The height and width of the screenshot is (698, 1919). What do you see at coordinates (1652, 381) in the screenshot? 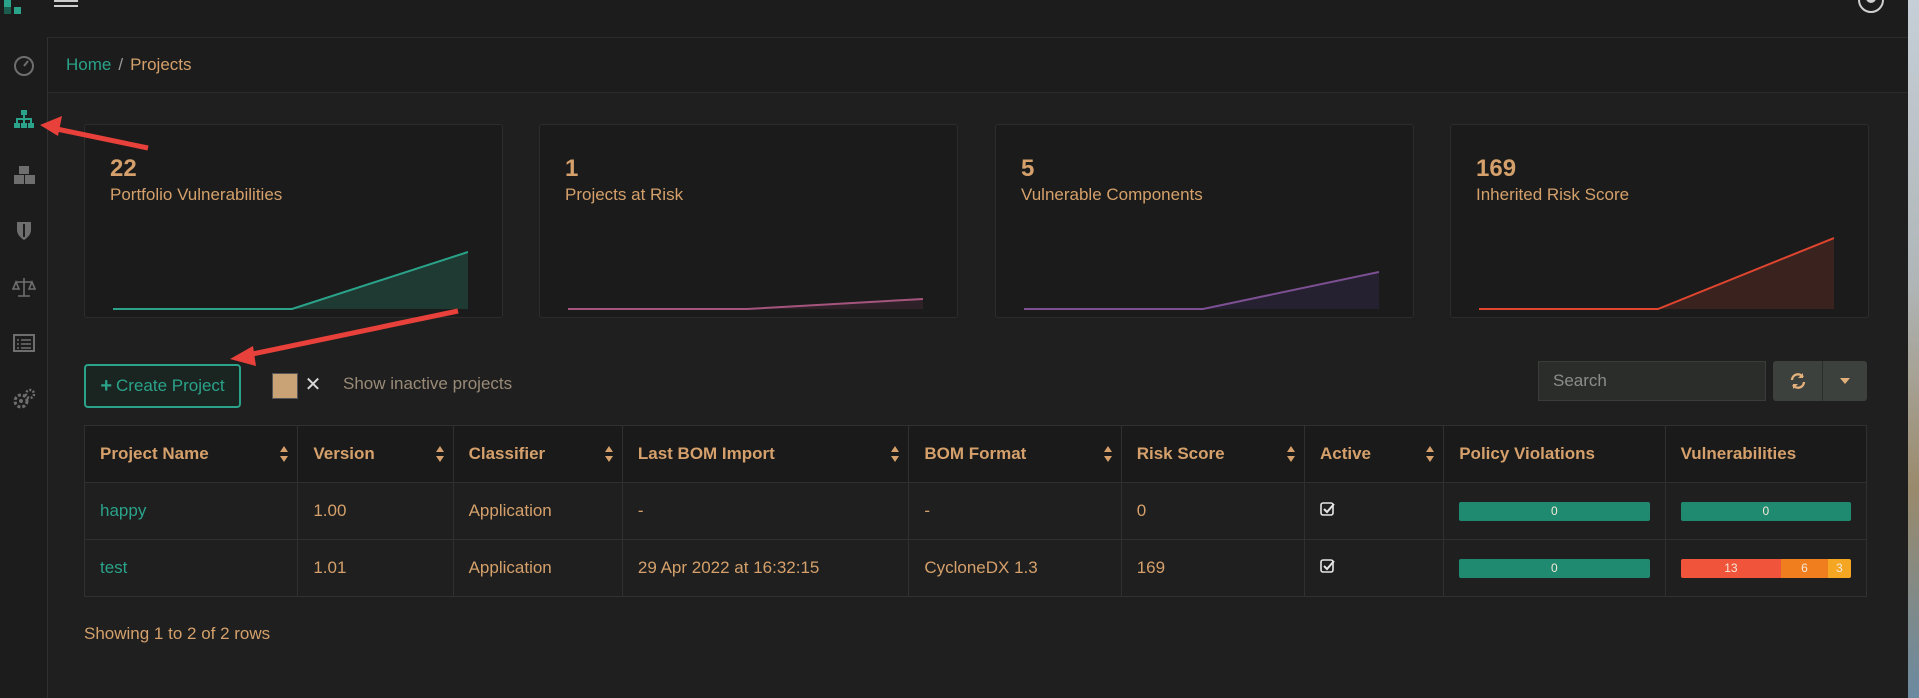
I see `search-input` at bounding box center [1652, 381].